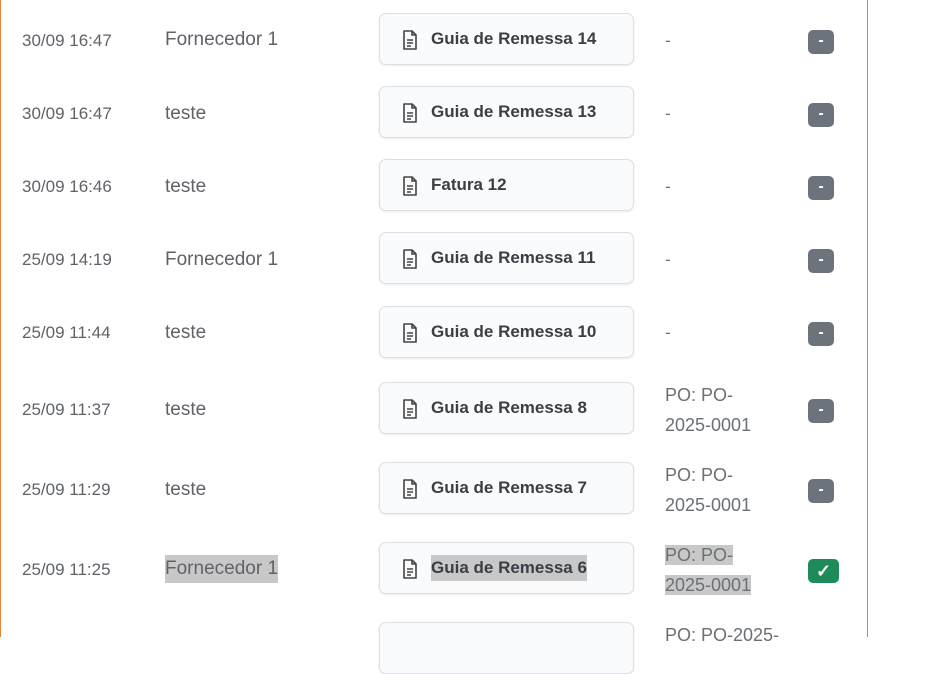 The image size is (944, 674). I want to click on row-date: 25/09 11:25, so click(66, 569).